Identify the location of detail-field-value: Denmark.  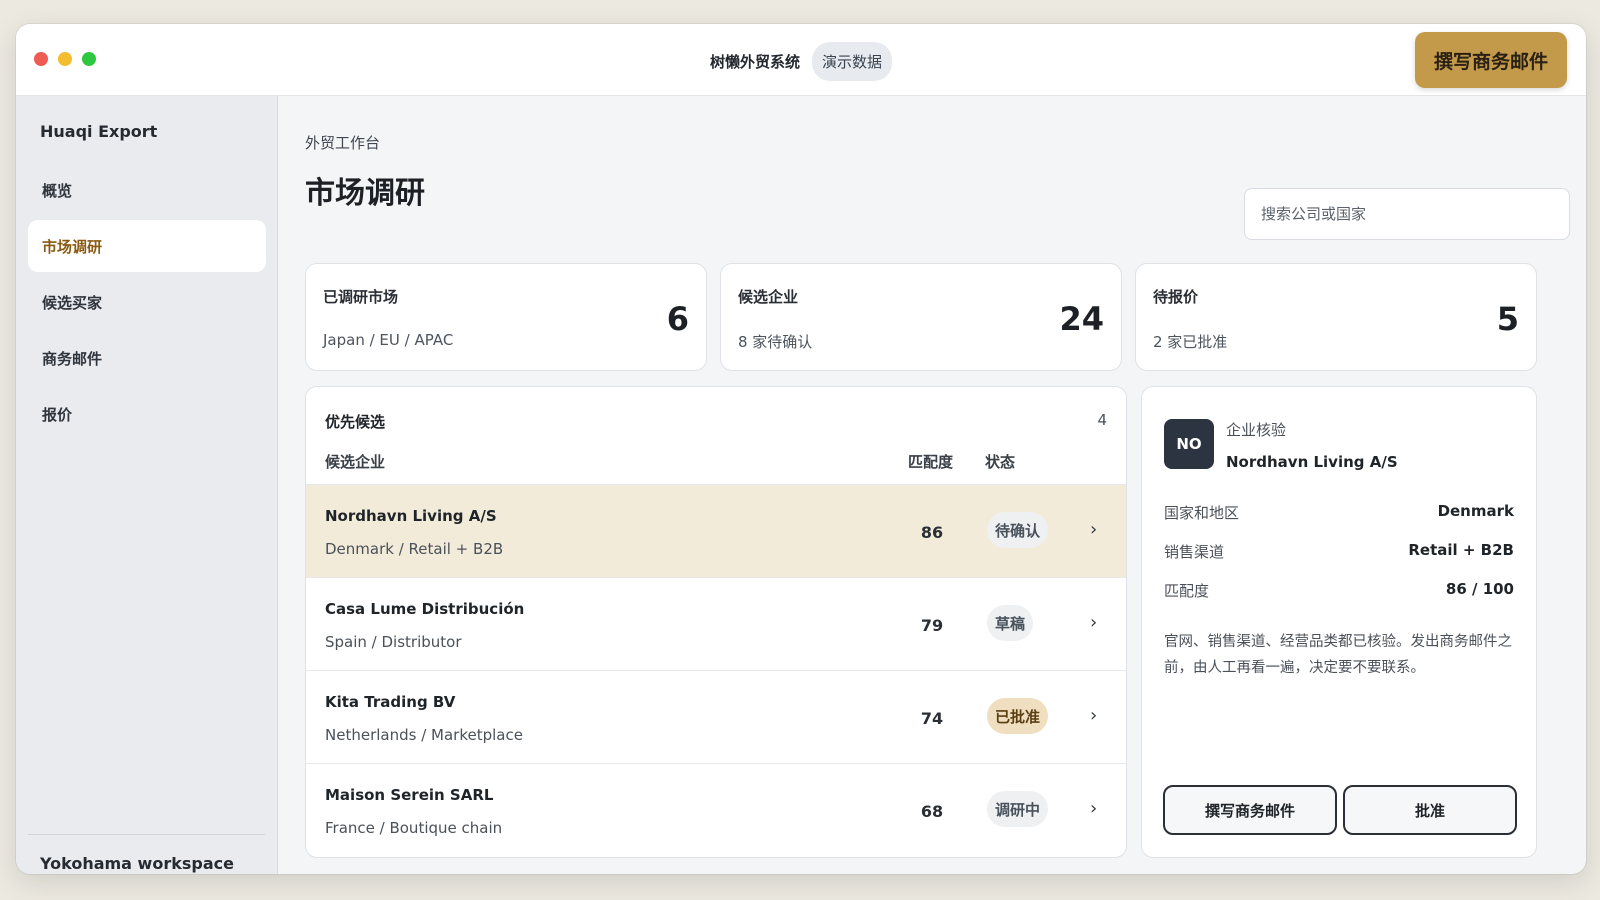
(1475, 511).